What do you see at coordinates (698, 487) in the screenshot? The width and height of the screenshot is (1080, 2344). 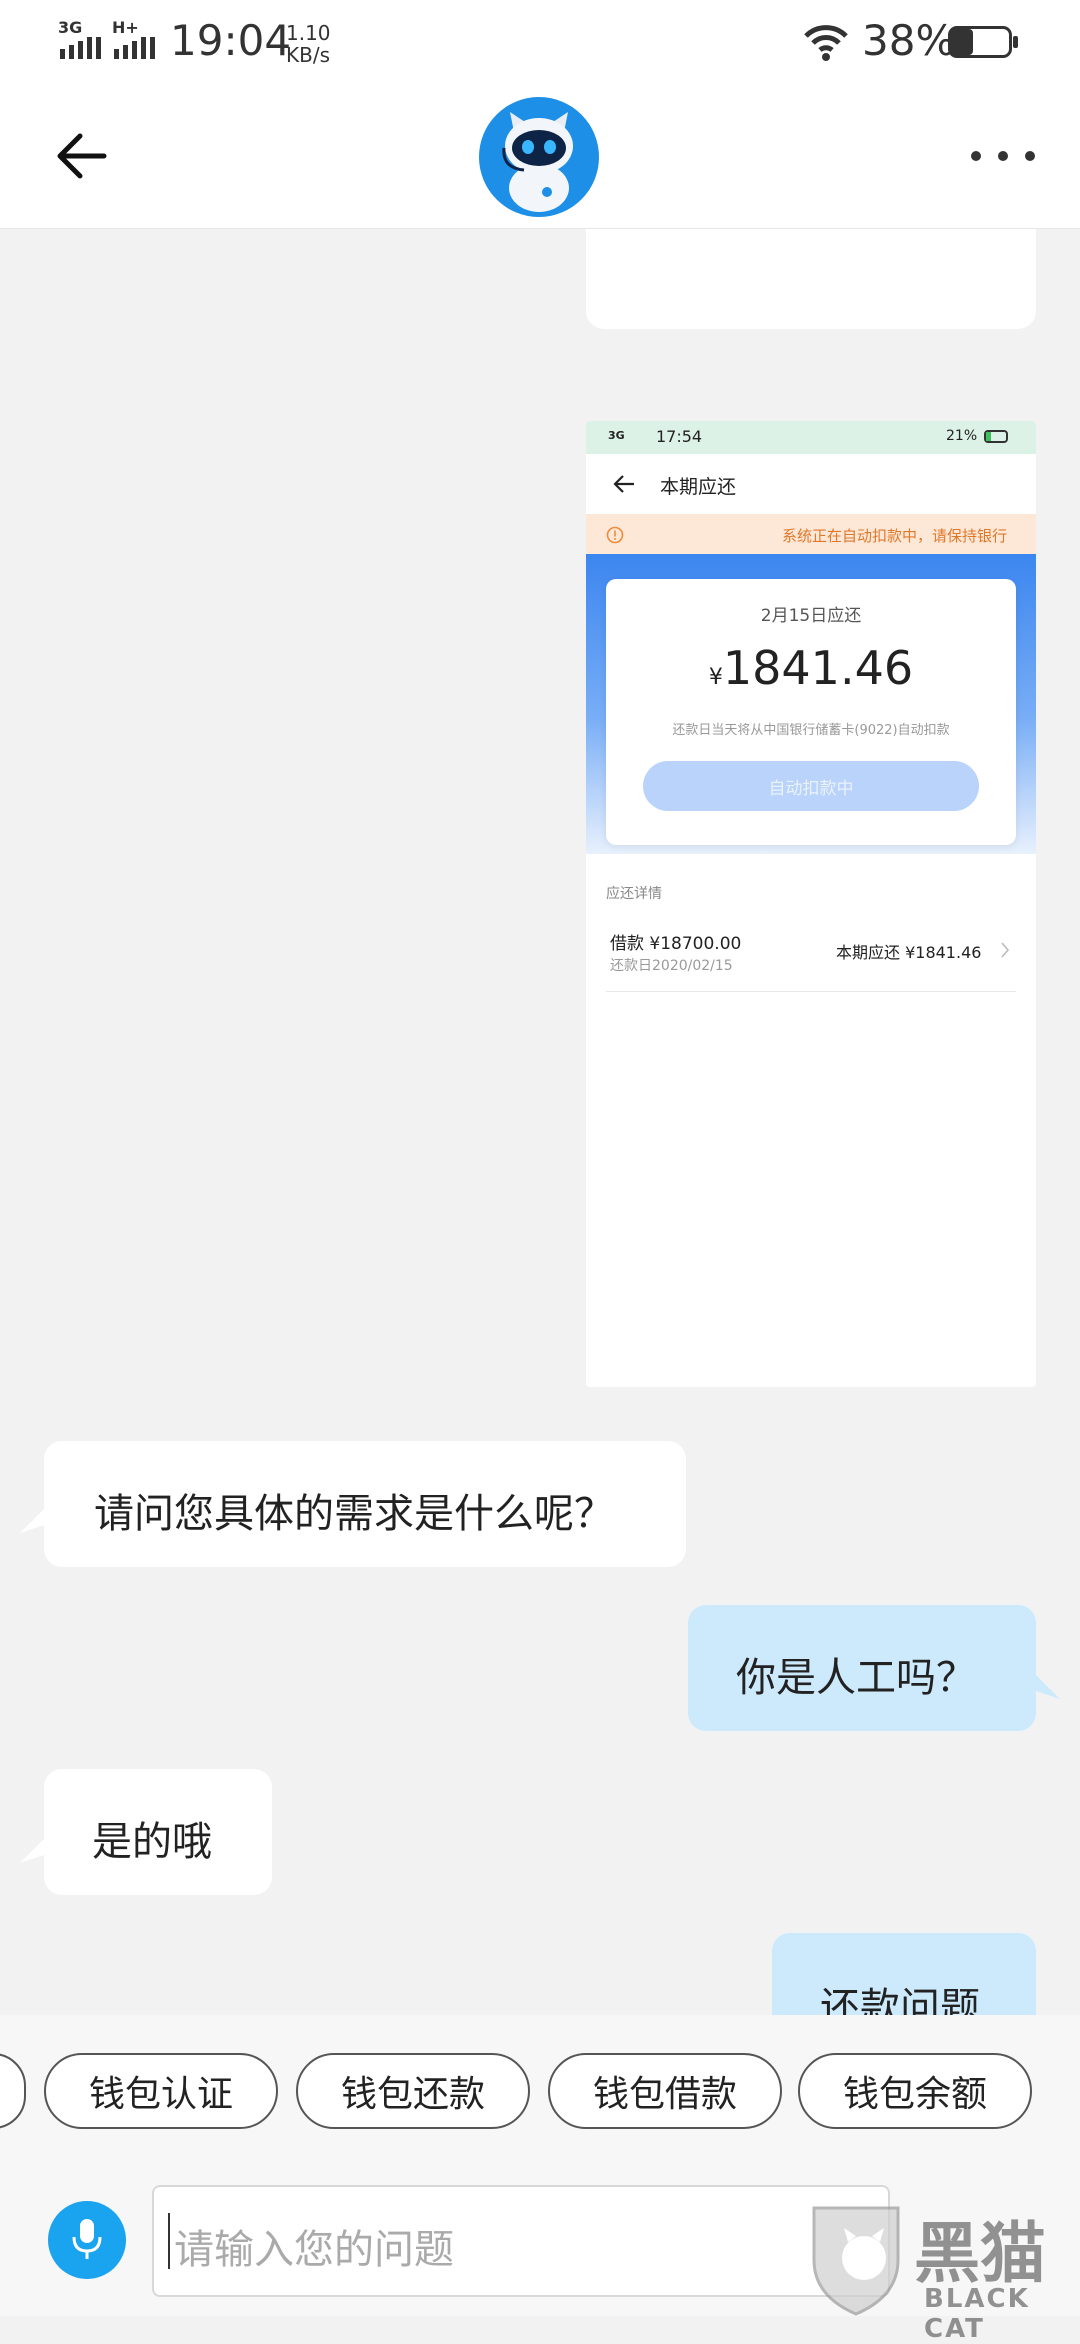 I see `embedded-title: 本期应还` at bounding box center [698, 487].